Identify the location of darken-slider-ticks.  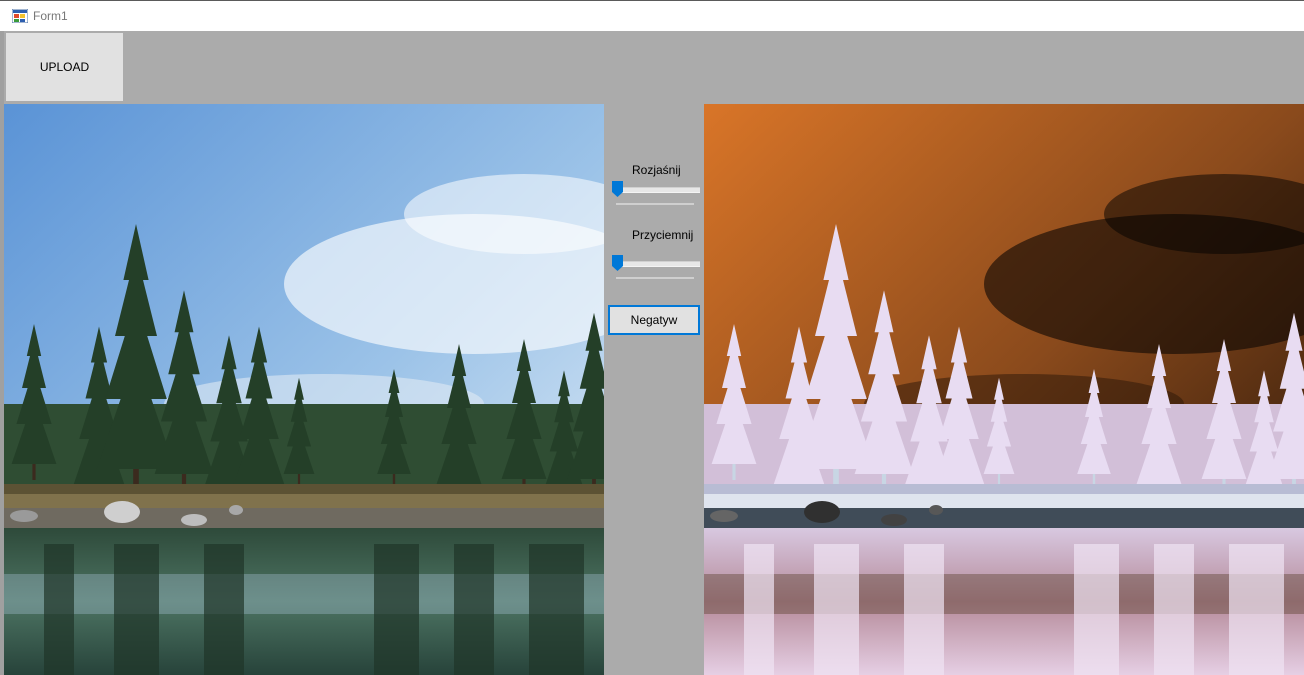
(655, 278).